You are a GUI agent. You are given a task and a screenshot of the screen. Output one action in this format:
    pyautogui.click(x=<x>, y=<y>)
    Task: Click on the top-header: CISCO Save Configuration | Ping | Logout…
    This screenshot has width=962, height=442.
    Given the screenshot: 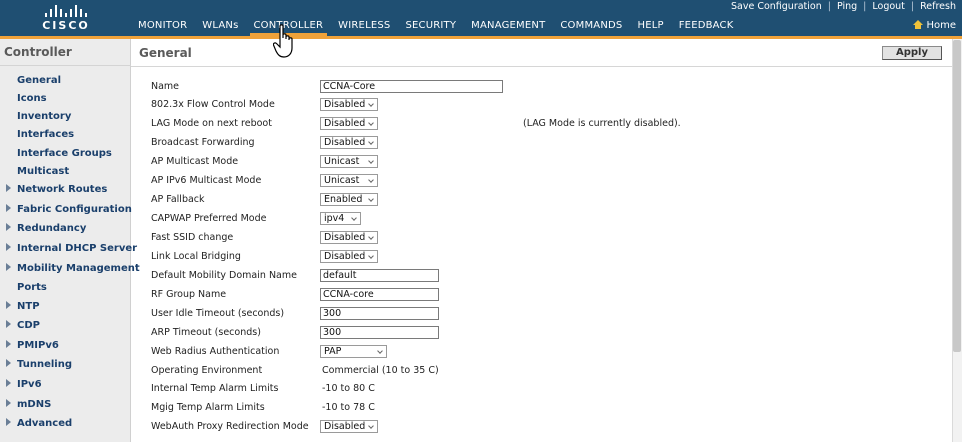 What is the action you would take?
    pyautogui.click(x=481, y=18)
    